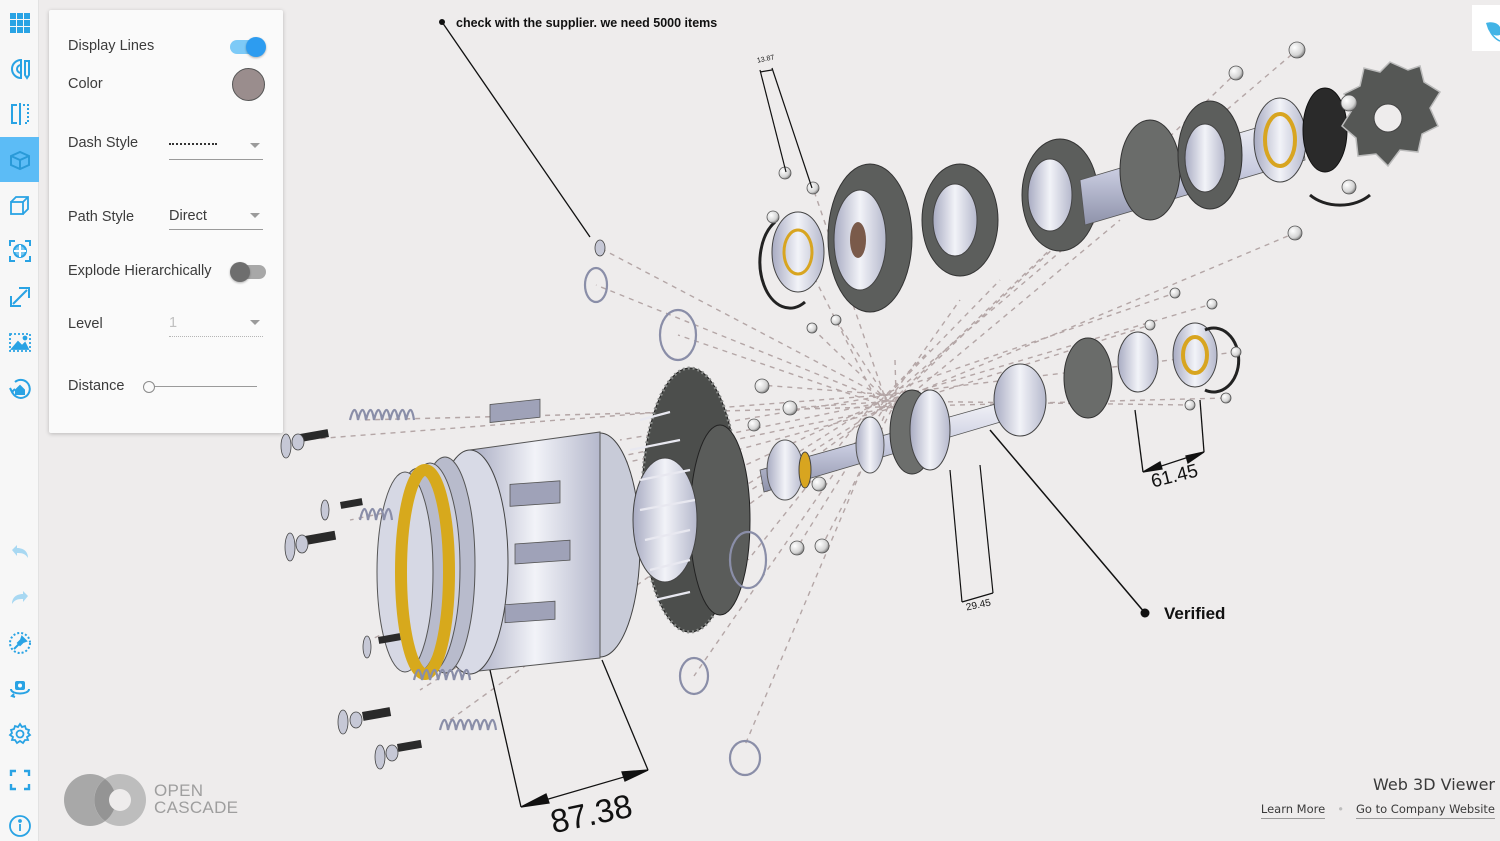  What do you see at coordinates (1493, 32) in the screenshot?
I see `leaf-logo-icon` at bounding box center [1493, 32].